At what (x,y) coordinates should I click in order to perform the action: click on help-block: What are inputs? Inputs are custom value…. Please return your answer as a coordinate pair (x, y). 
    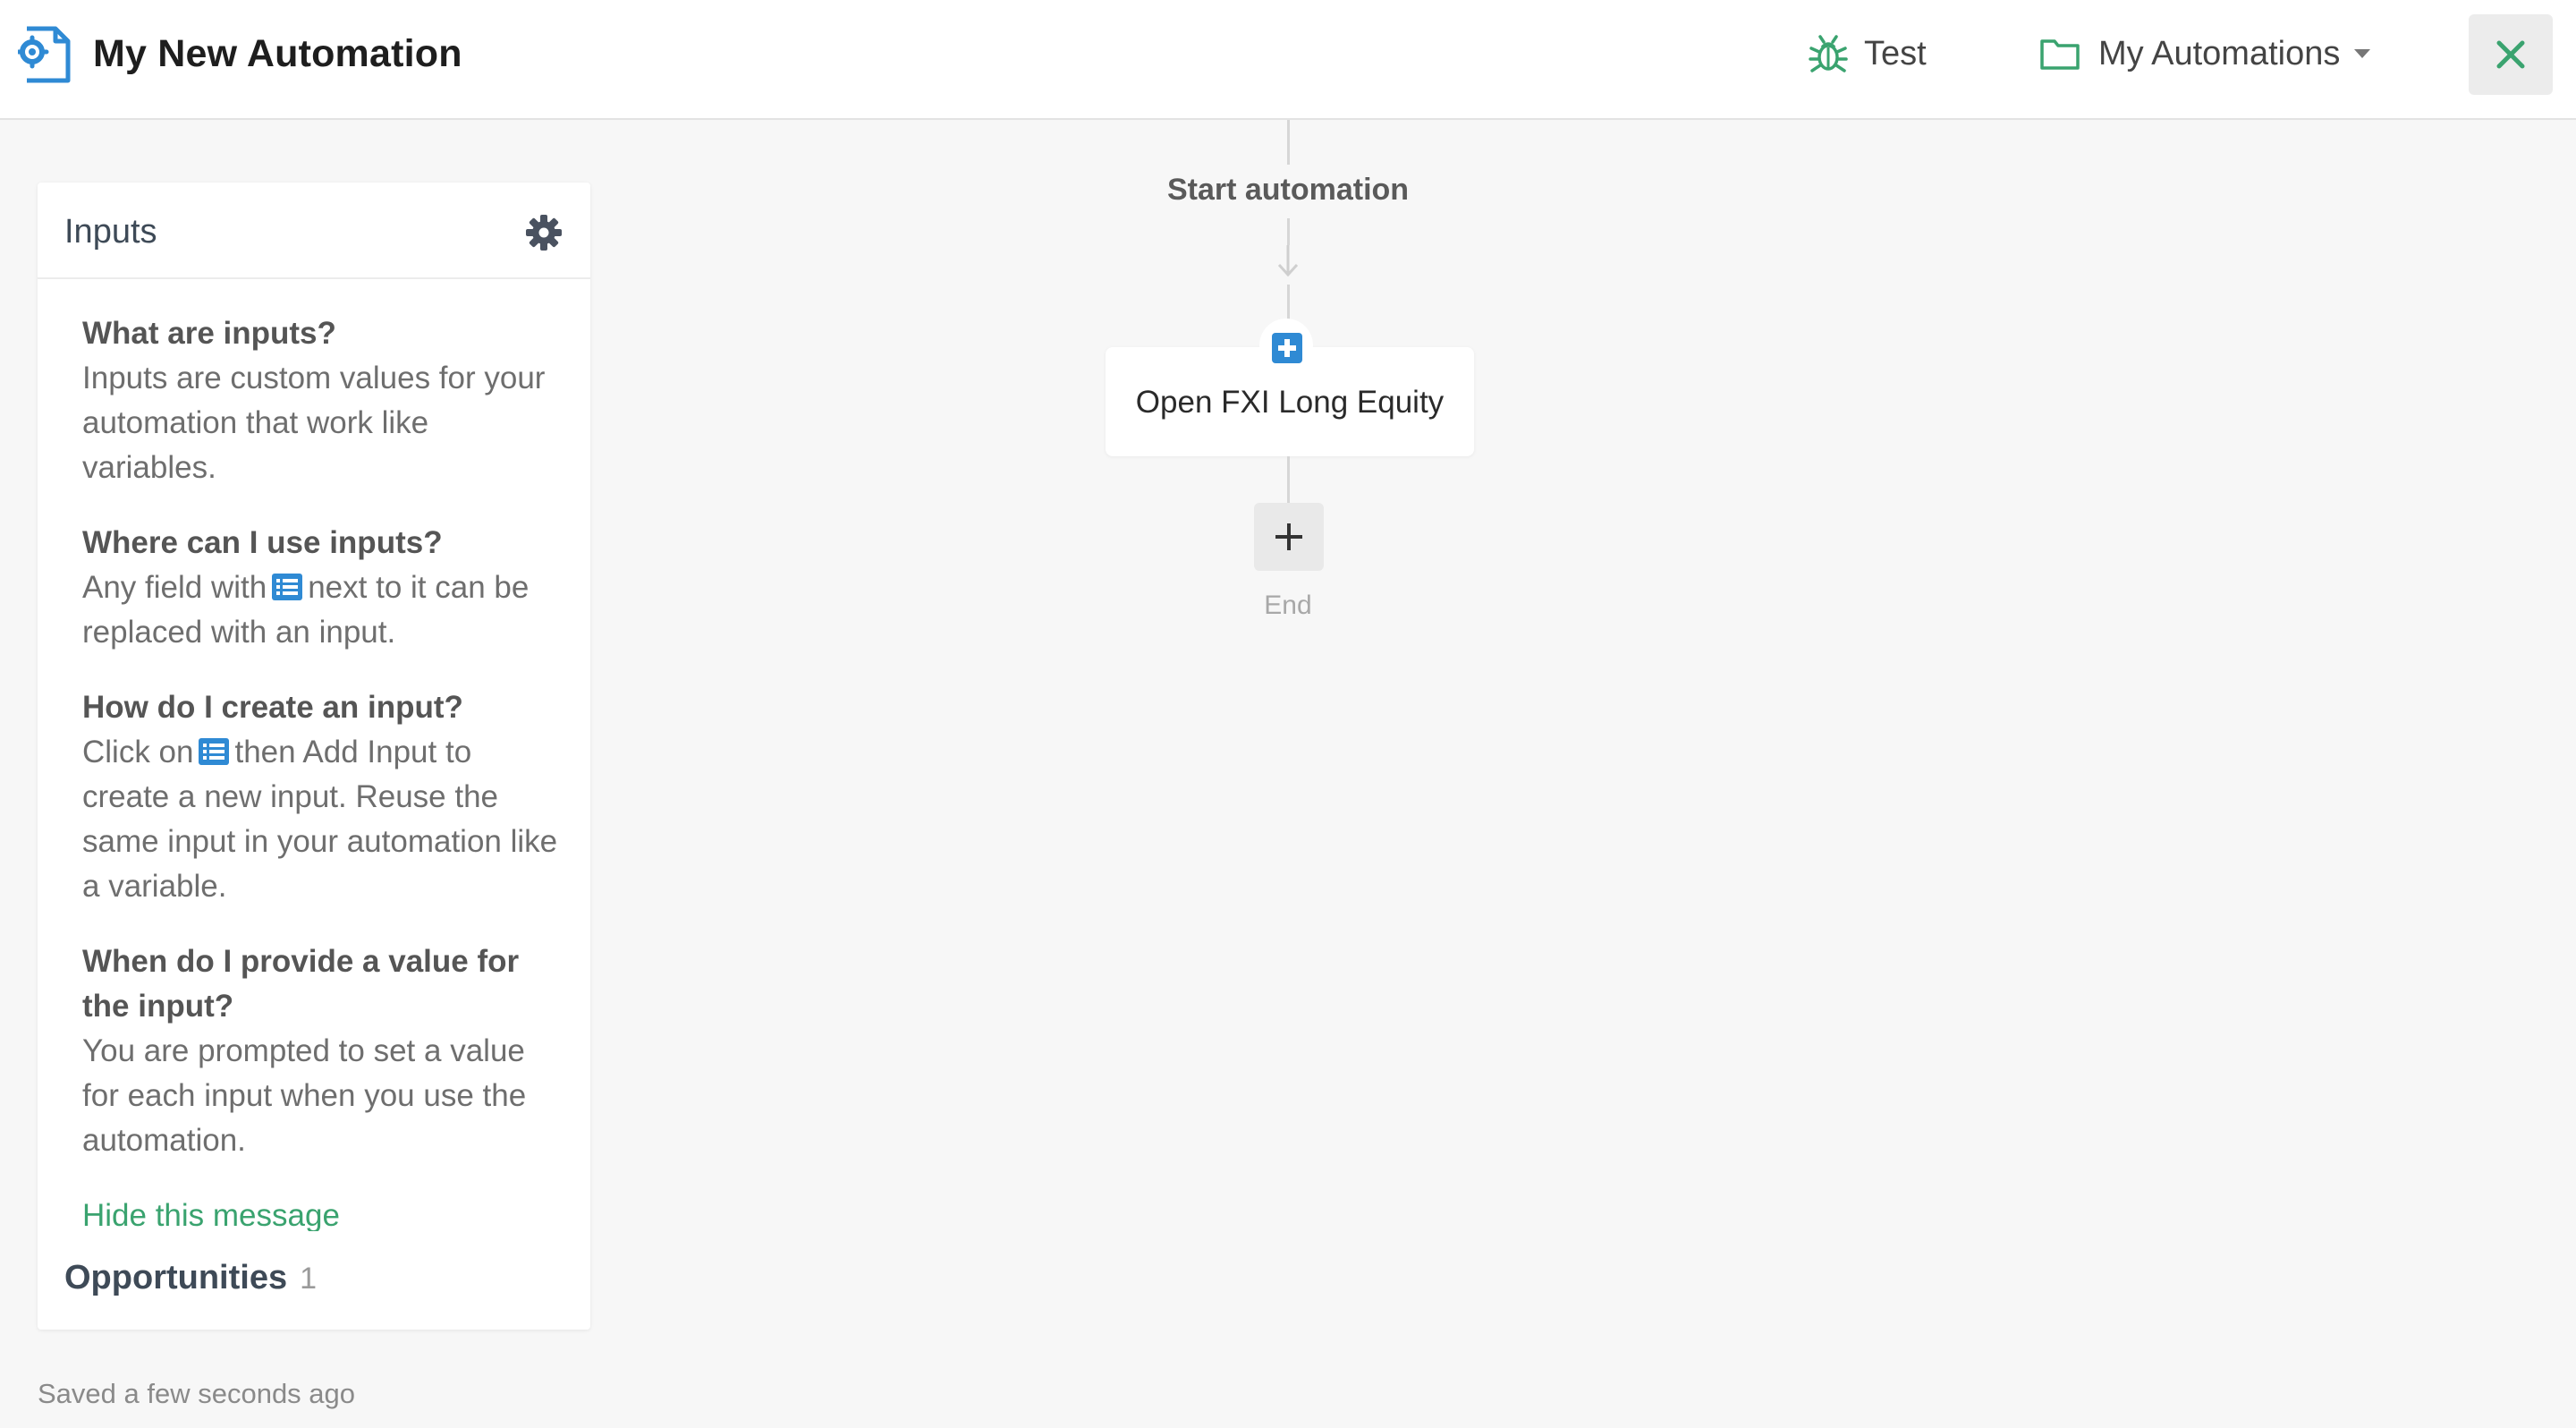
    Looking at the image, I should click on (323, 400).